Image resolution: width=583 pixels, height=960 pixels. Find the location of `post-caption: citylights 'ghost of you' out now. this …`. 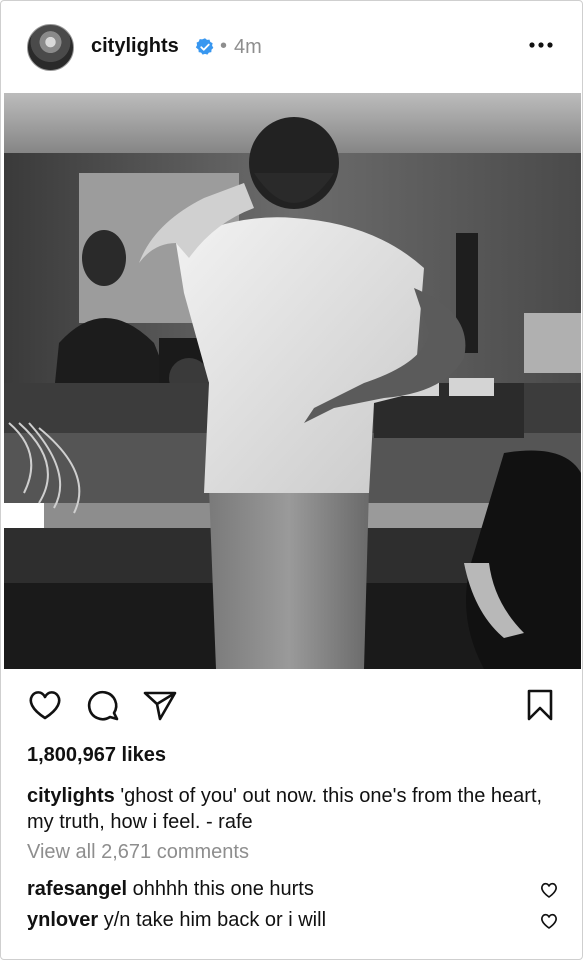

post-caption: citylights 'ghost of you' out now. this … is located at coordinates (292, 809).